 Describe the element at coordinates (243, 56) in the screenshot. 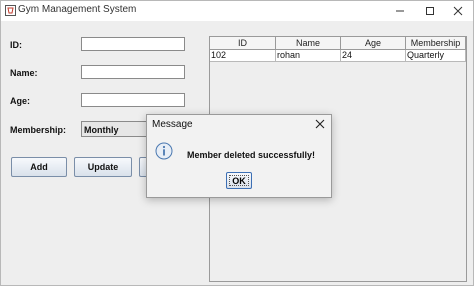

I see `cell-id: 102` at that location.